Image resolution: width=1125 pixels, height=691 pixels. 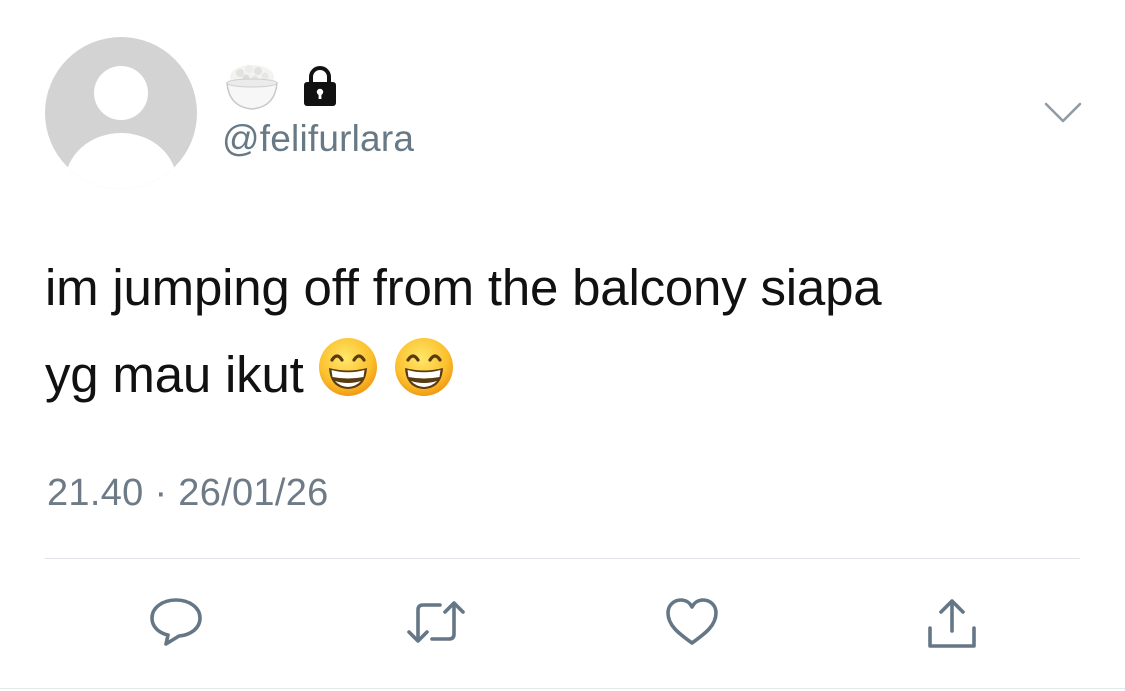 I want to click on tweet-text-line-1: im jumping off from the balcony siapa, so click(x=463, y=287).